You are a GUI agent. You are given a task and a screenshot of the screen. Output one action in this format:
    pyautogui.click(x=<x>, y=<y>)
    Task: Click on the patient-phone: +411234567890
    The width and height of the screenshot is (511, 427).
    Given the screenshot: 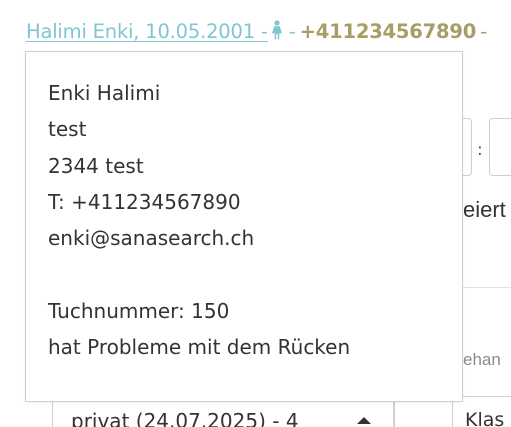 What is the action you would take?
    pyautogui.click(x=388, y=31)
    